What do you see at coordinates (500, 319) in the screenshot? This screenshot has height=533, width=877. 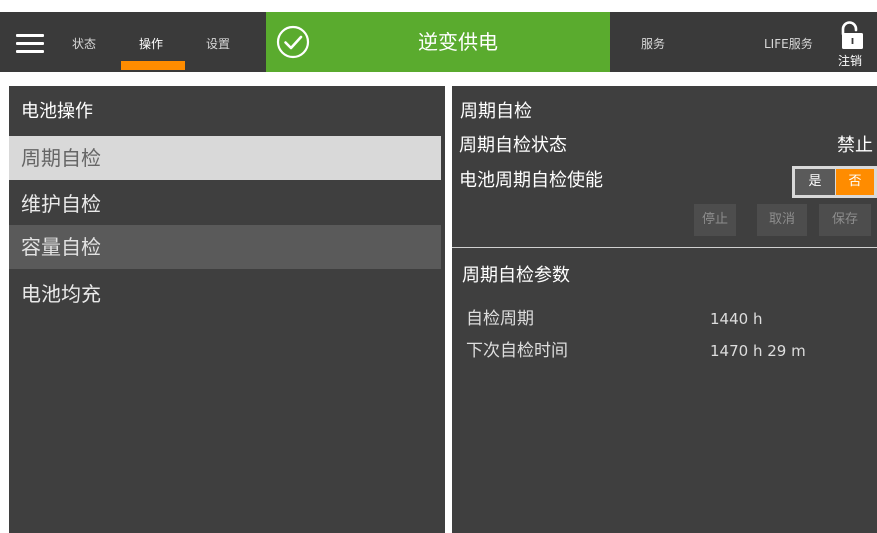 I see `param-label-period: 自检周期` at bounding box center [500, 319].